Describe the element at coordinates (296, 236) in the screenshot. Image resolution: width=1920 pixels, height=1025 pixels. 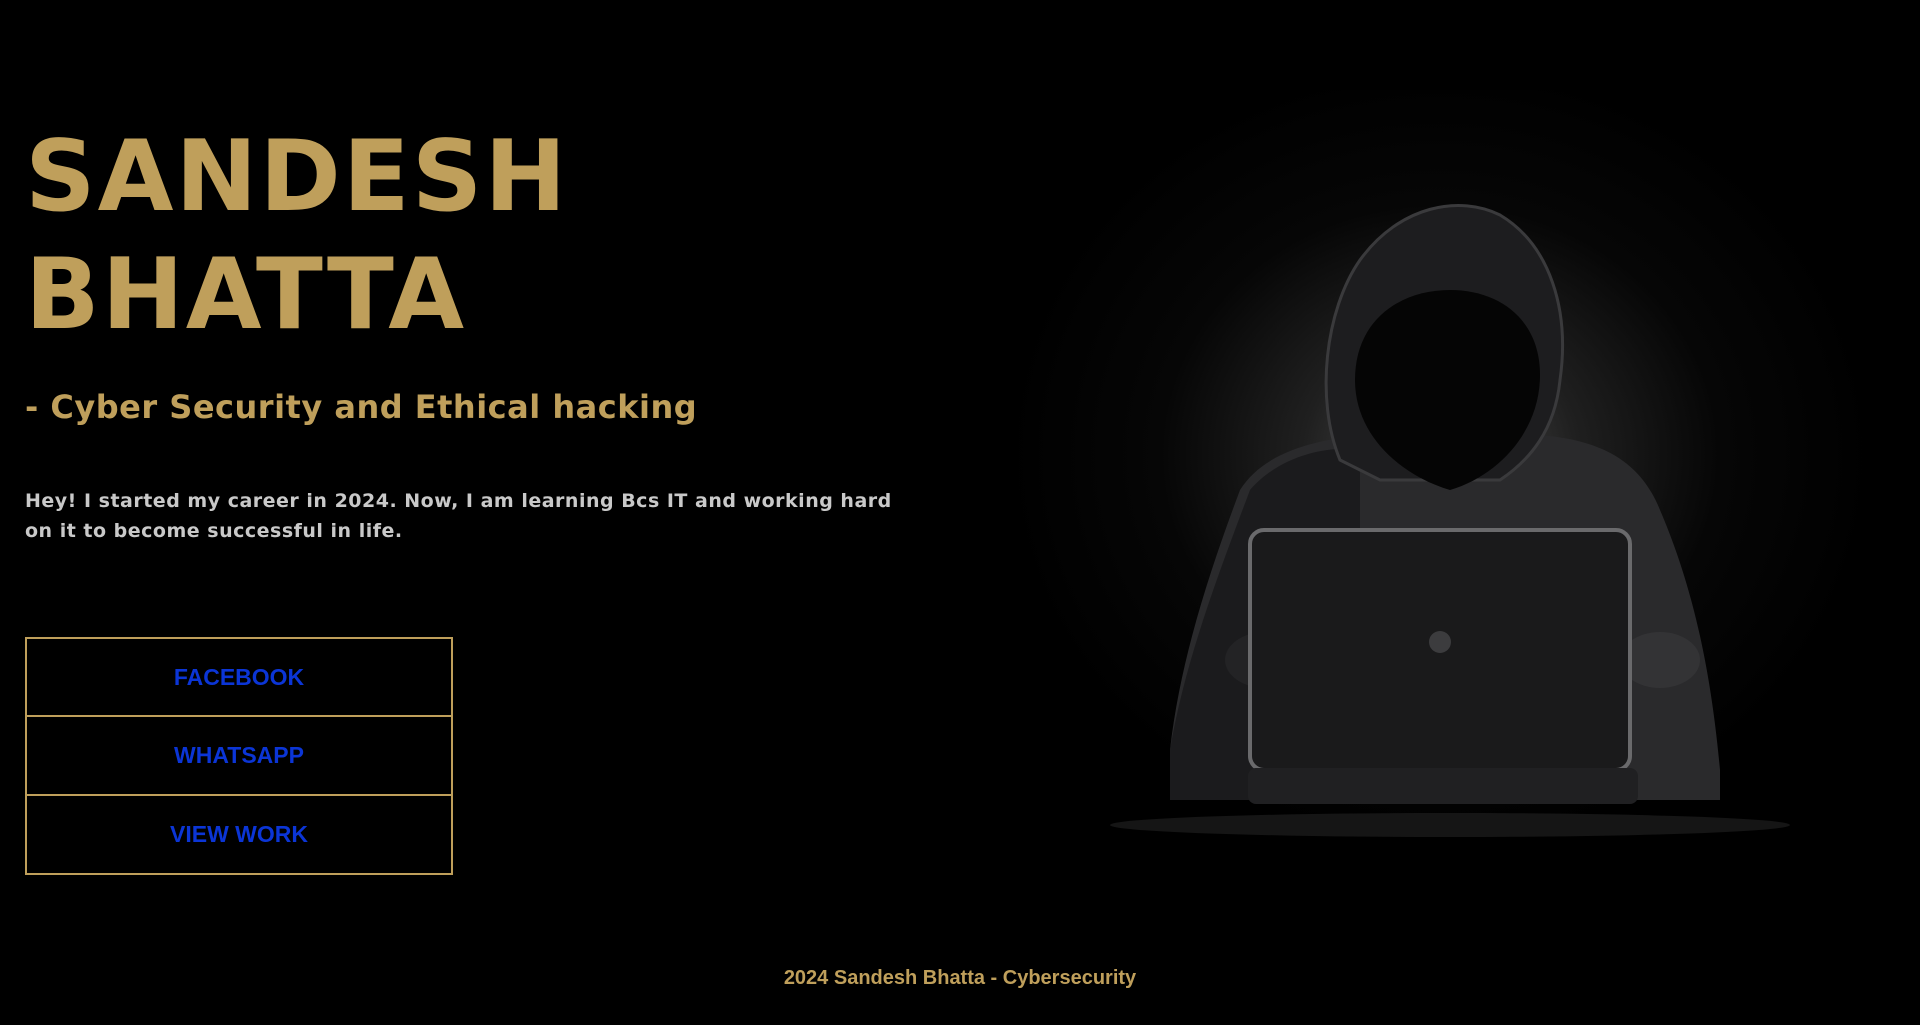
I see `hero-name: SANDESH BHATTA` at that location.